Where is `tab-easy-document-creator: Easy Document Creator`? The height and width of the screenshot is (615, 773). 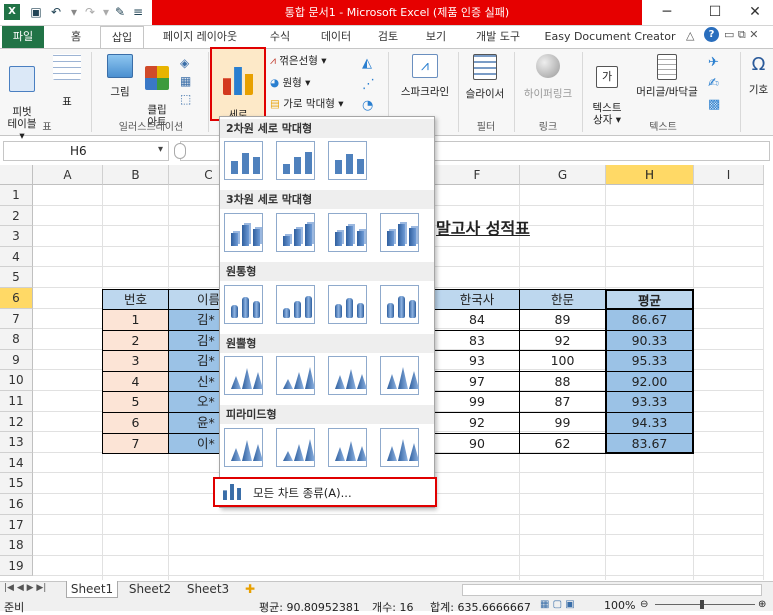
tab-easy-document-creator: Easy Document Creator is located at coordinates (610, 37).